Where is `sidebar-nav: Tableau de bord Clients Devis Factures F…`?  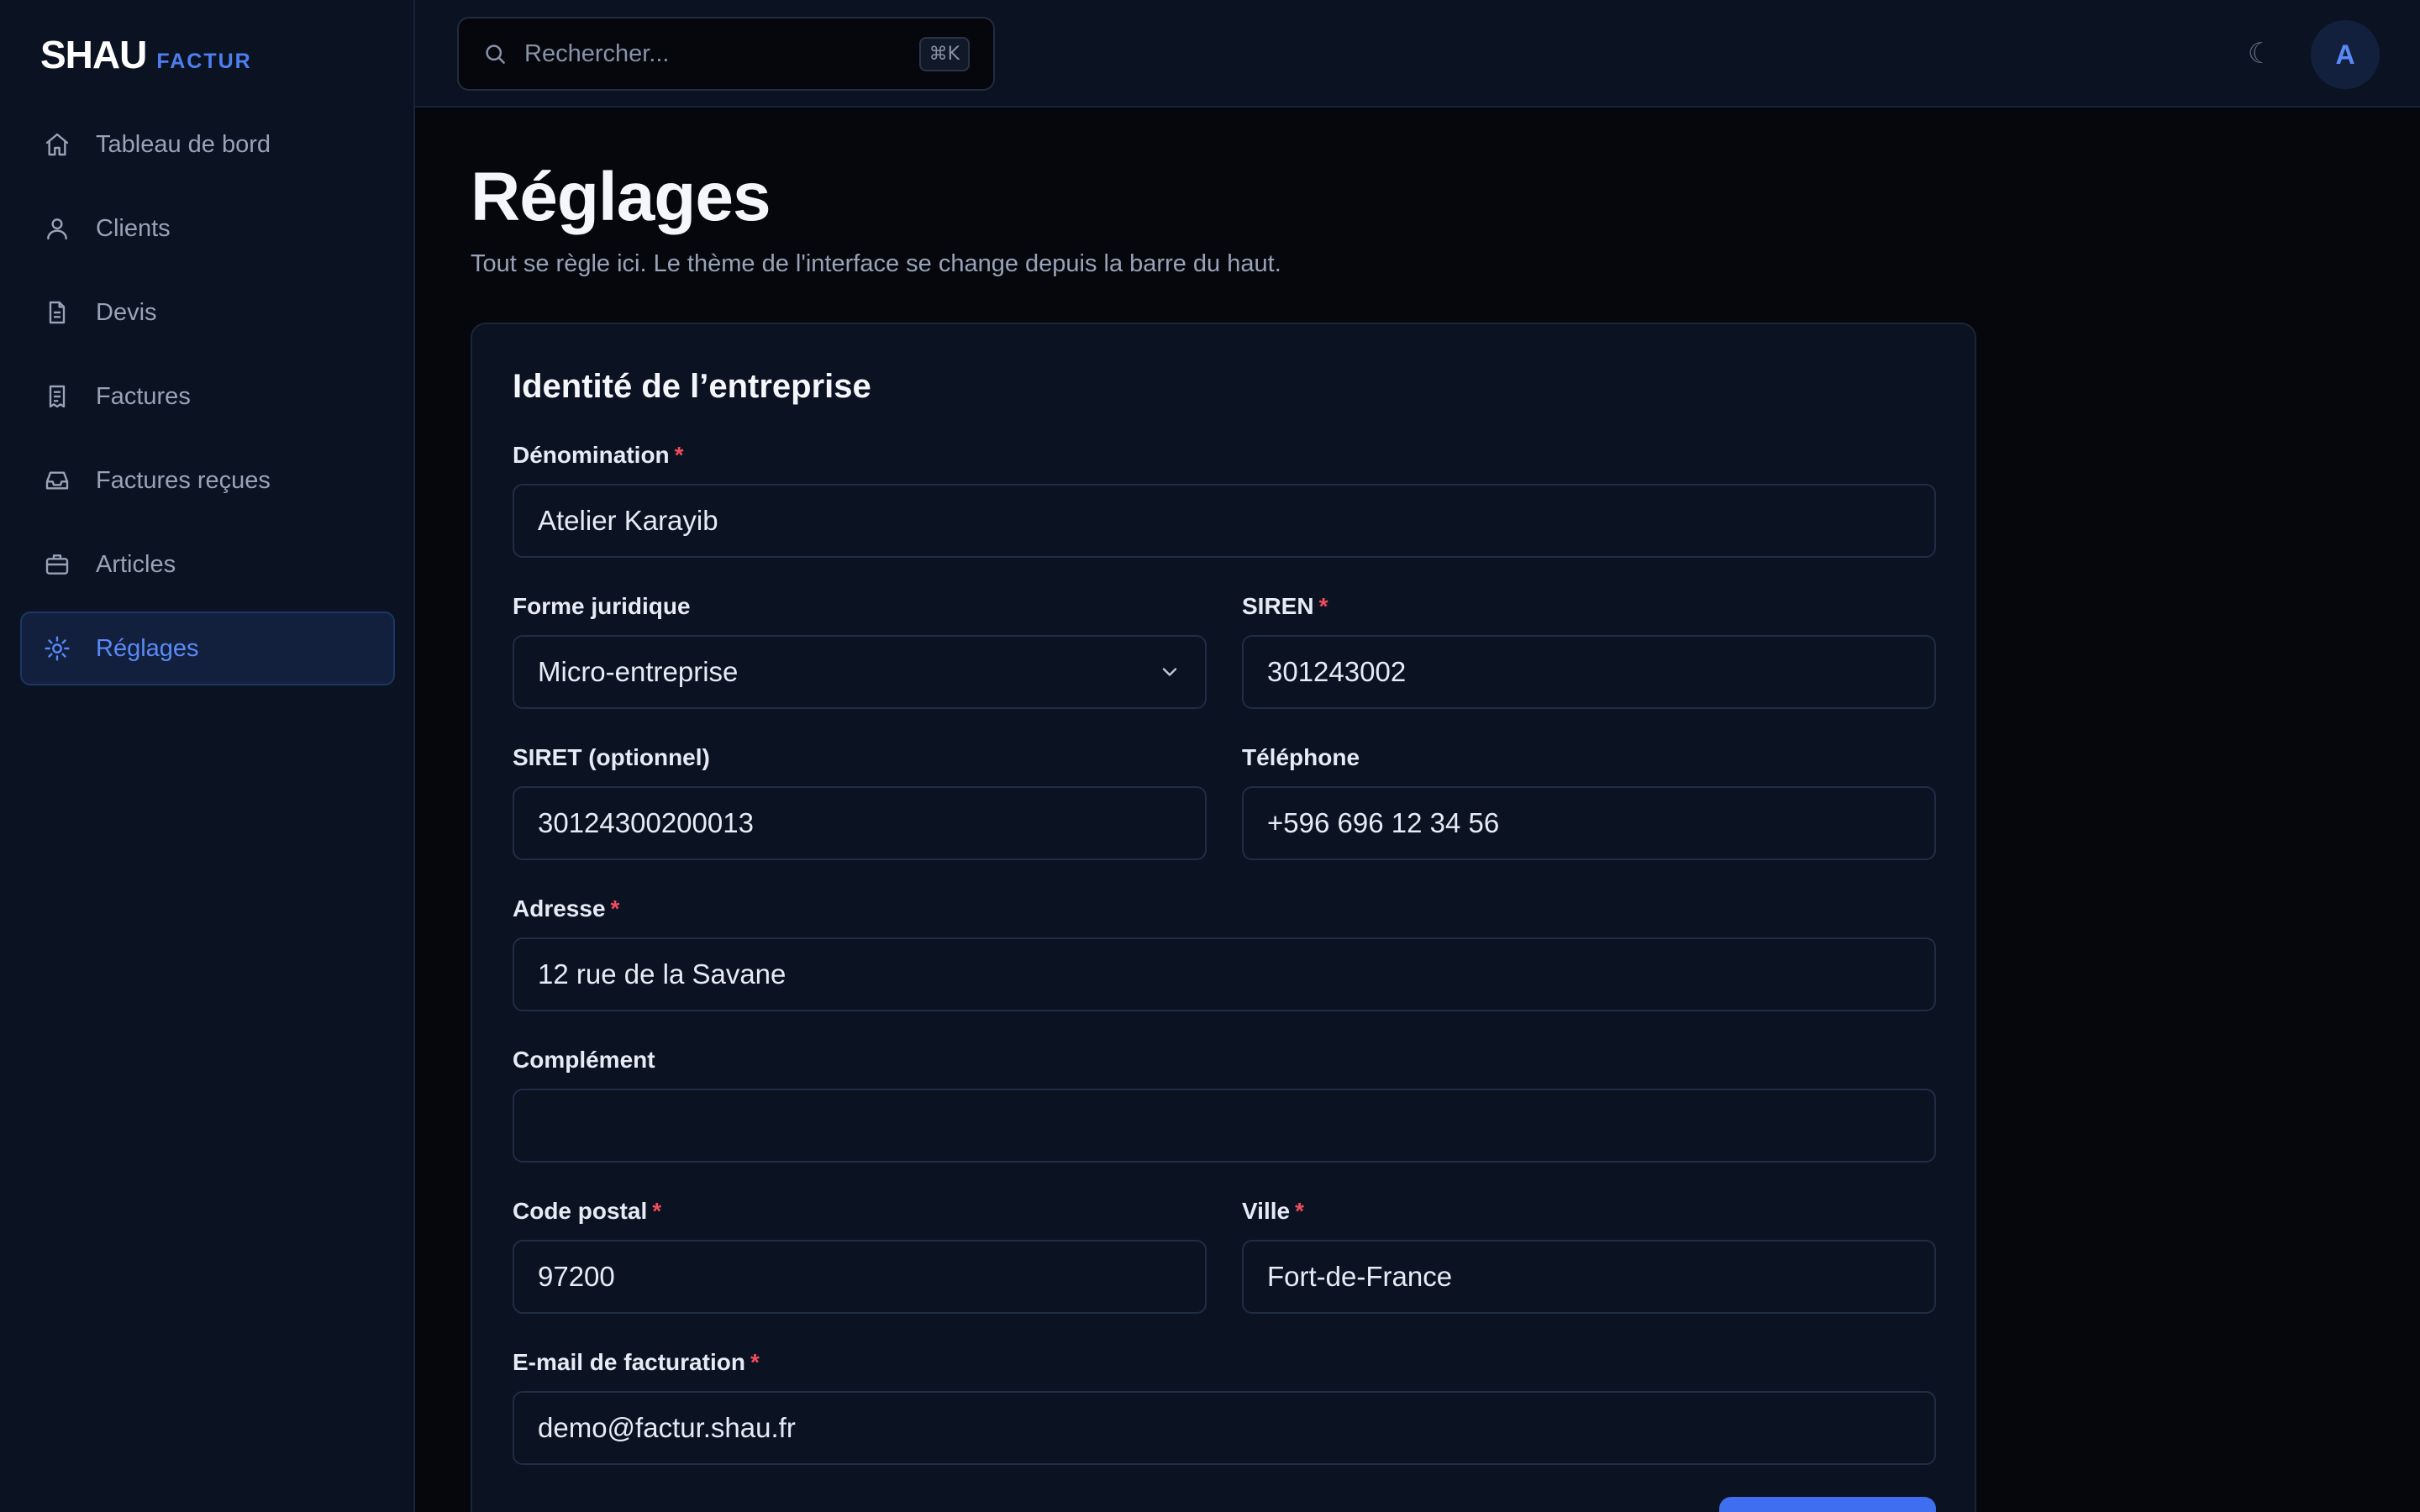
sidebar-nav: Tableau de bord Clients Devis Factures F… is located at coordinates (207, 402).